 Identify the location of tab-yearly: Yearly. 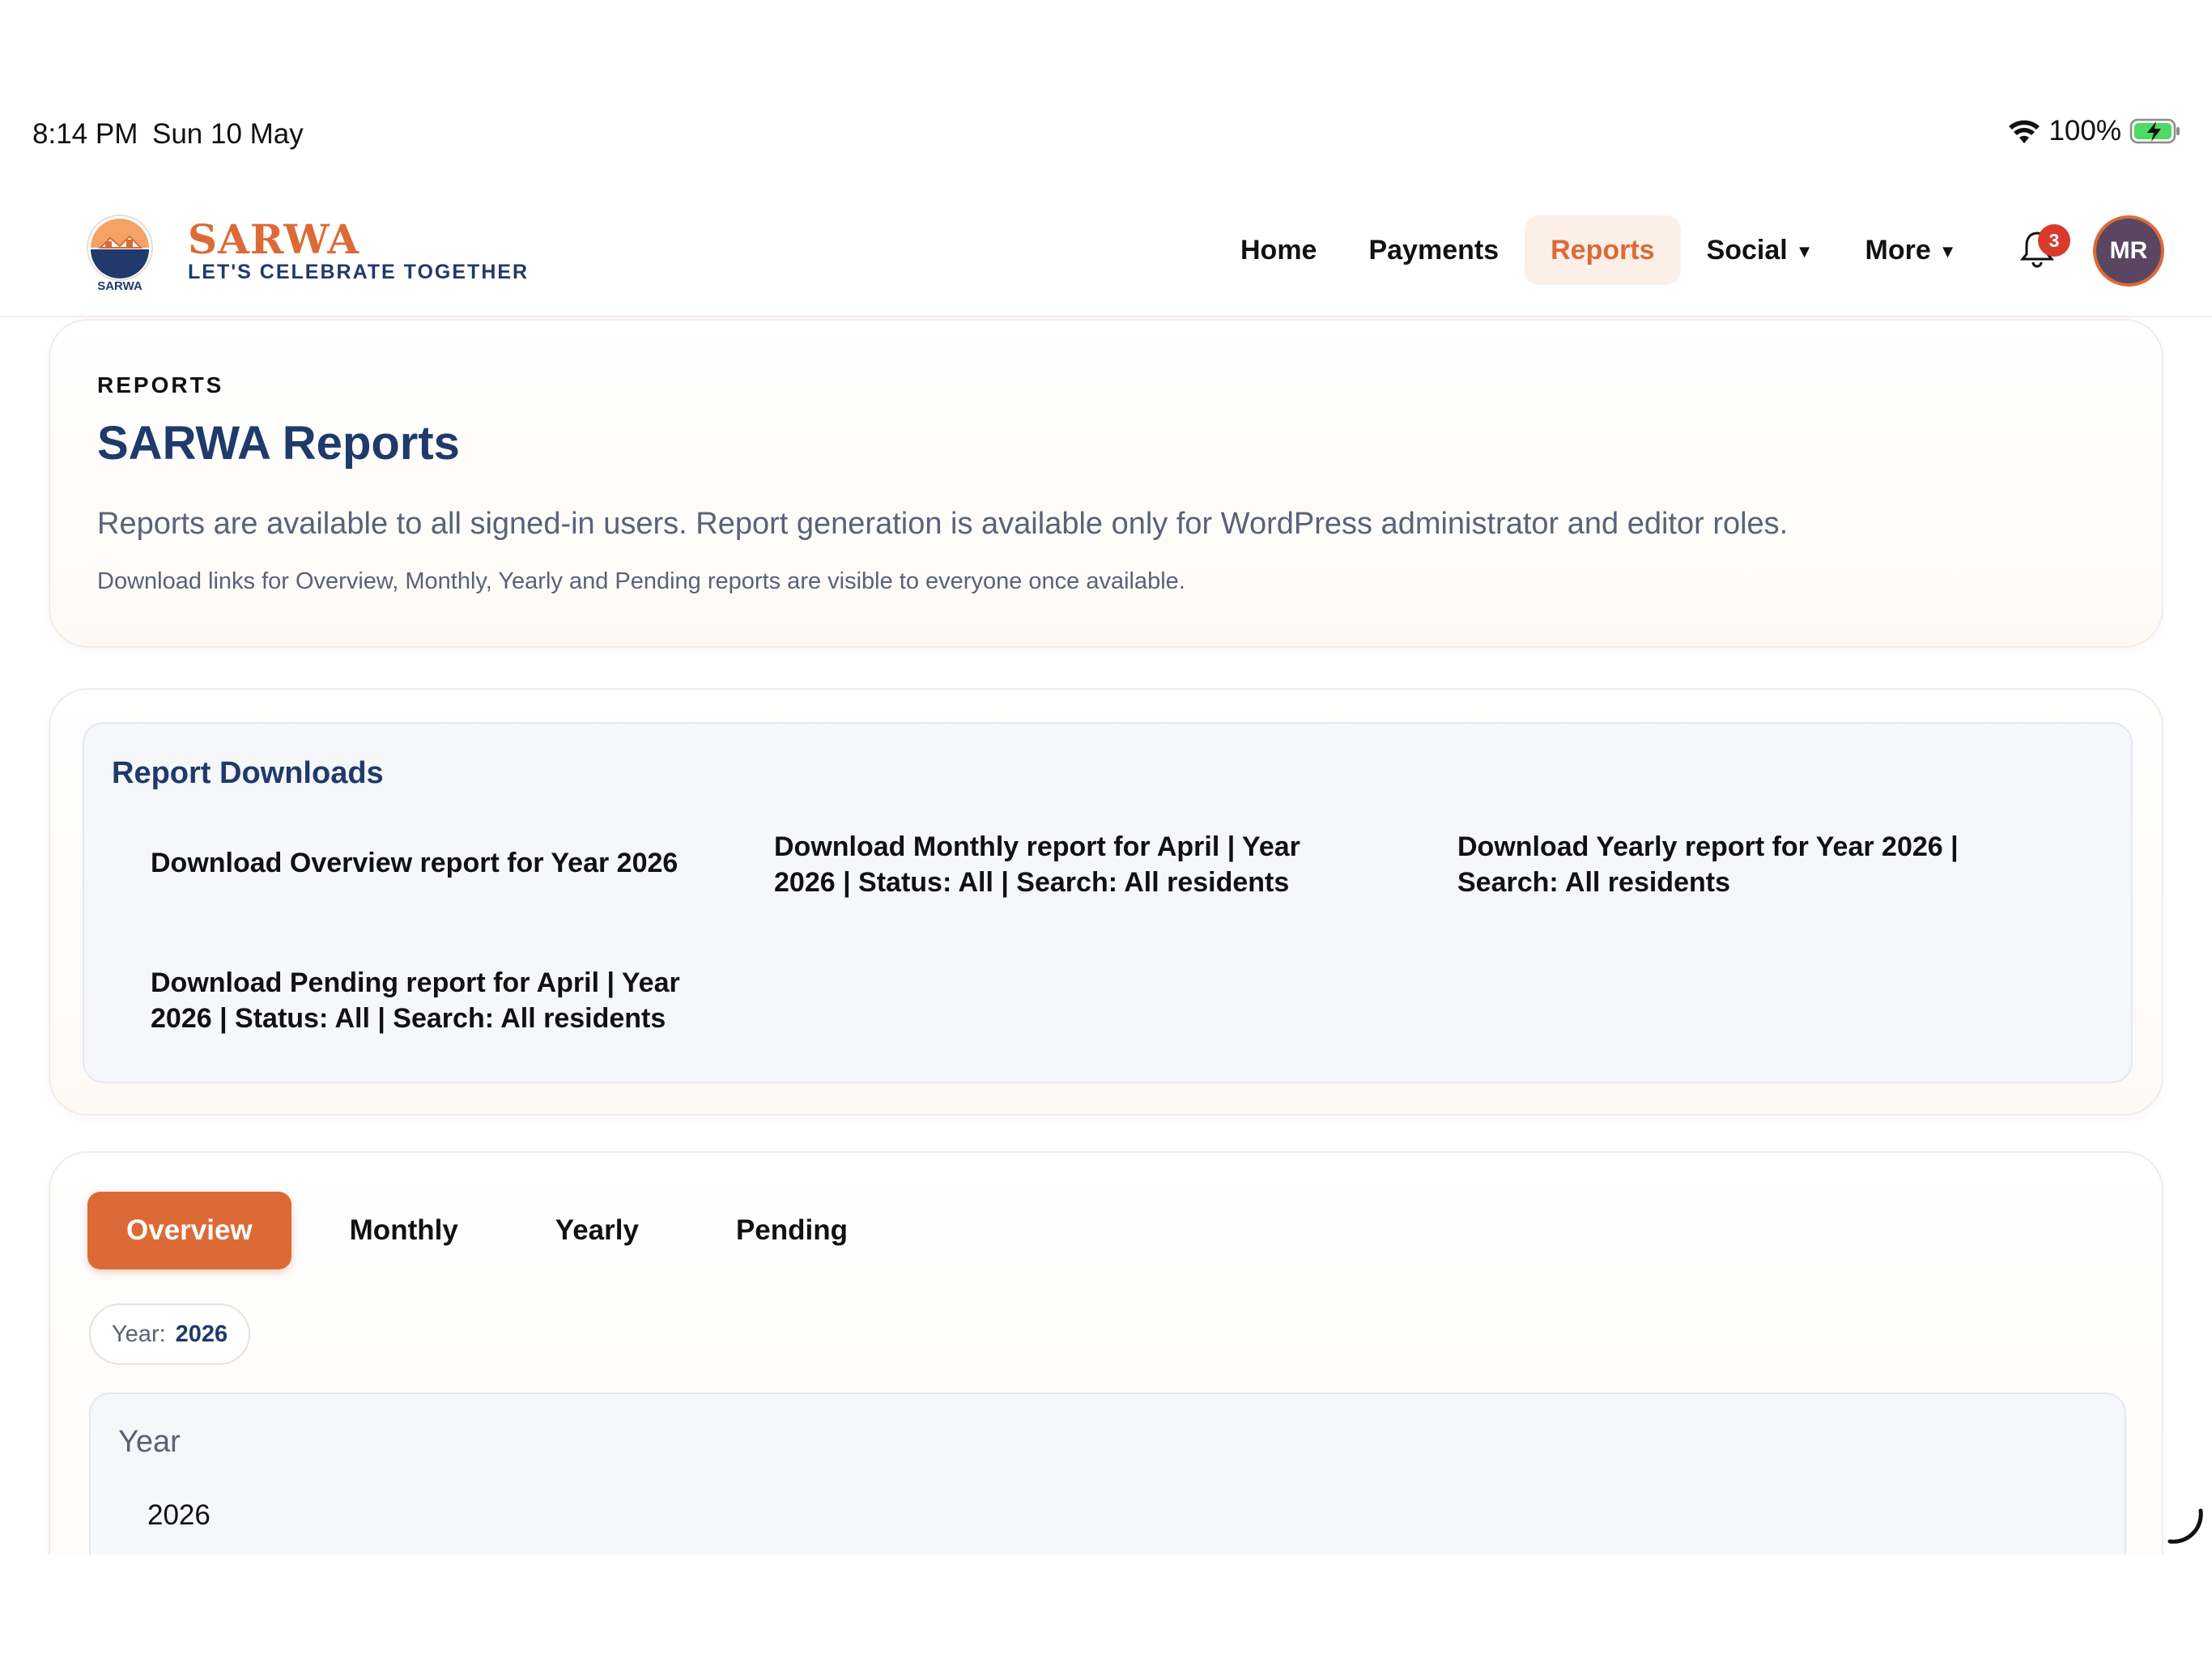
(598, 1230).